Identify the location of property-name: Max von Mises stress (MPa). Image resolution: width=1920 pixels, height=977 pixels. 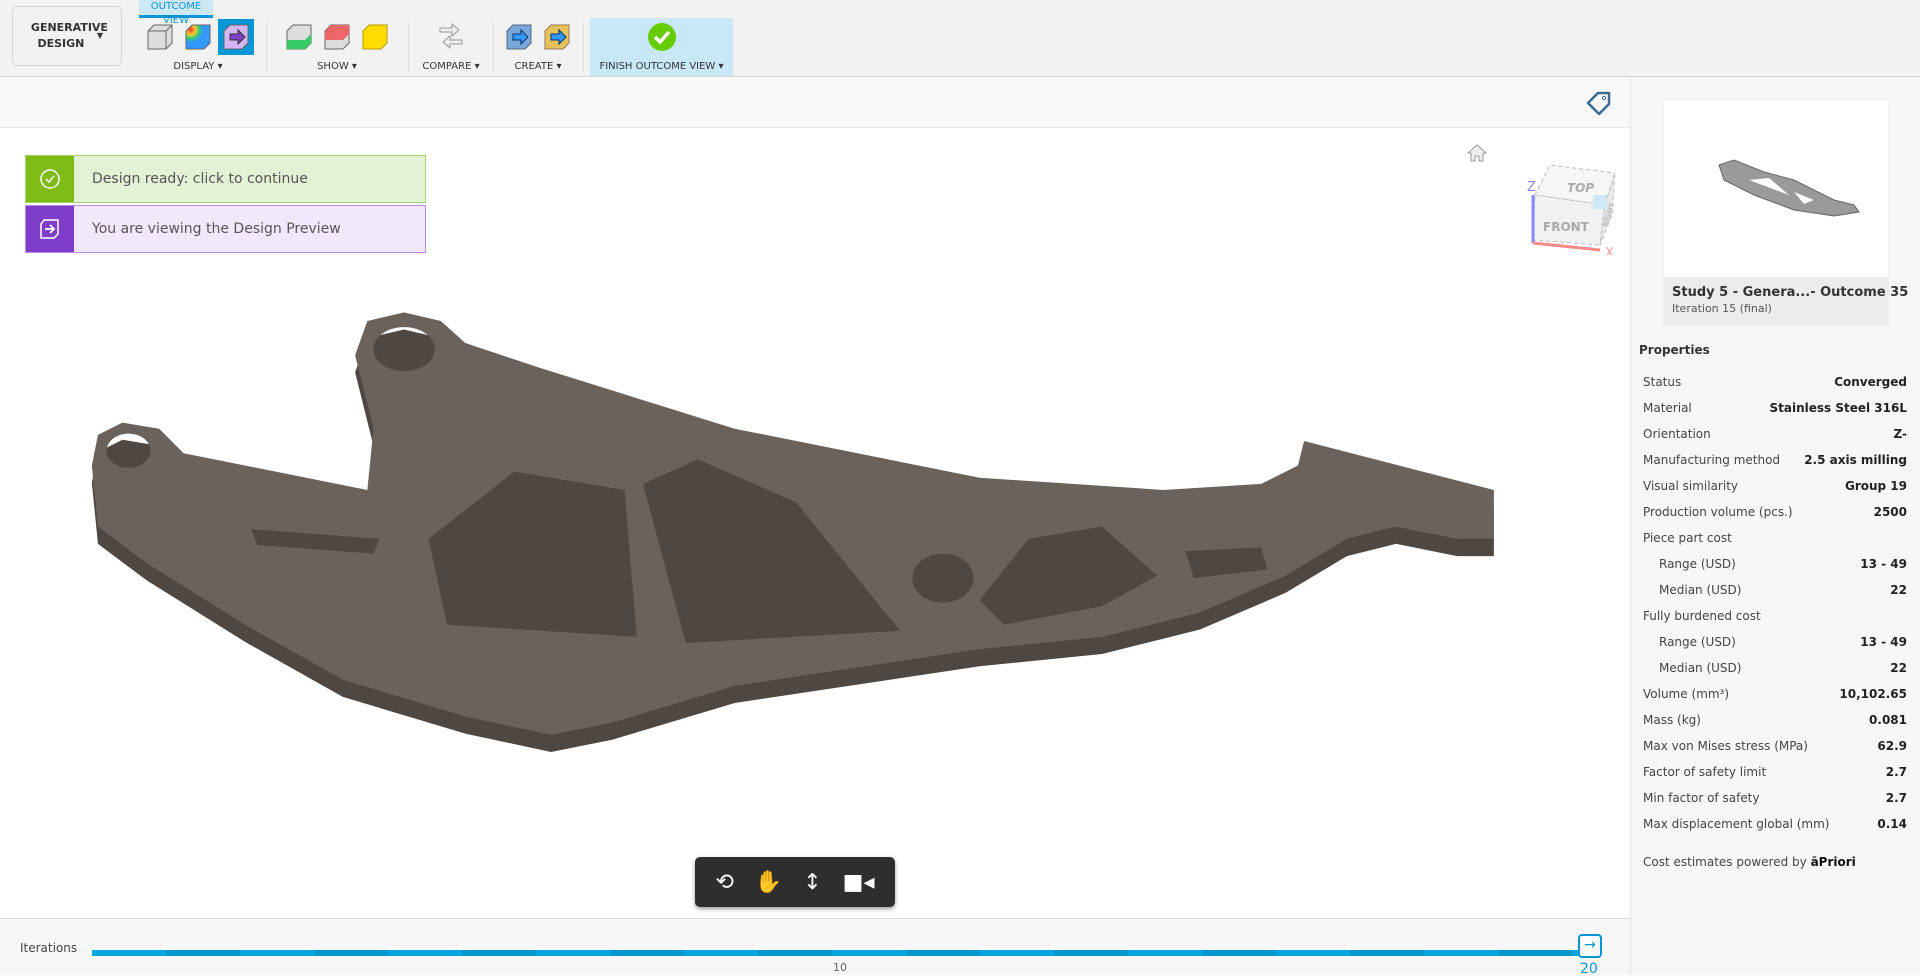
(1725, 746).